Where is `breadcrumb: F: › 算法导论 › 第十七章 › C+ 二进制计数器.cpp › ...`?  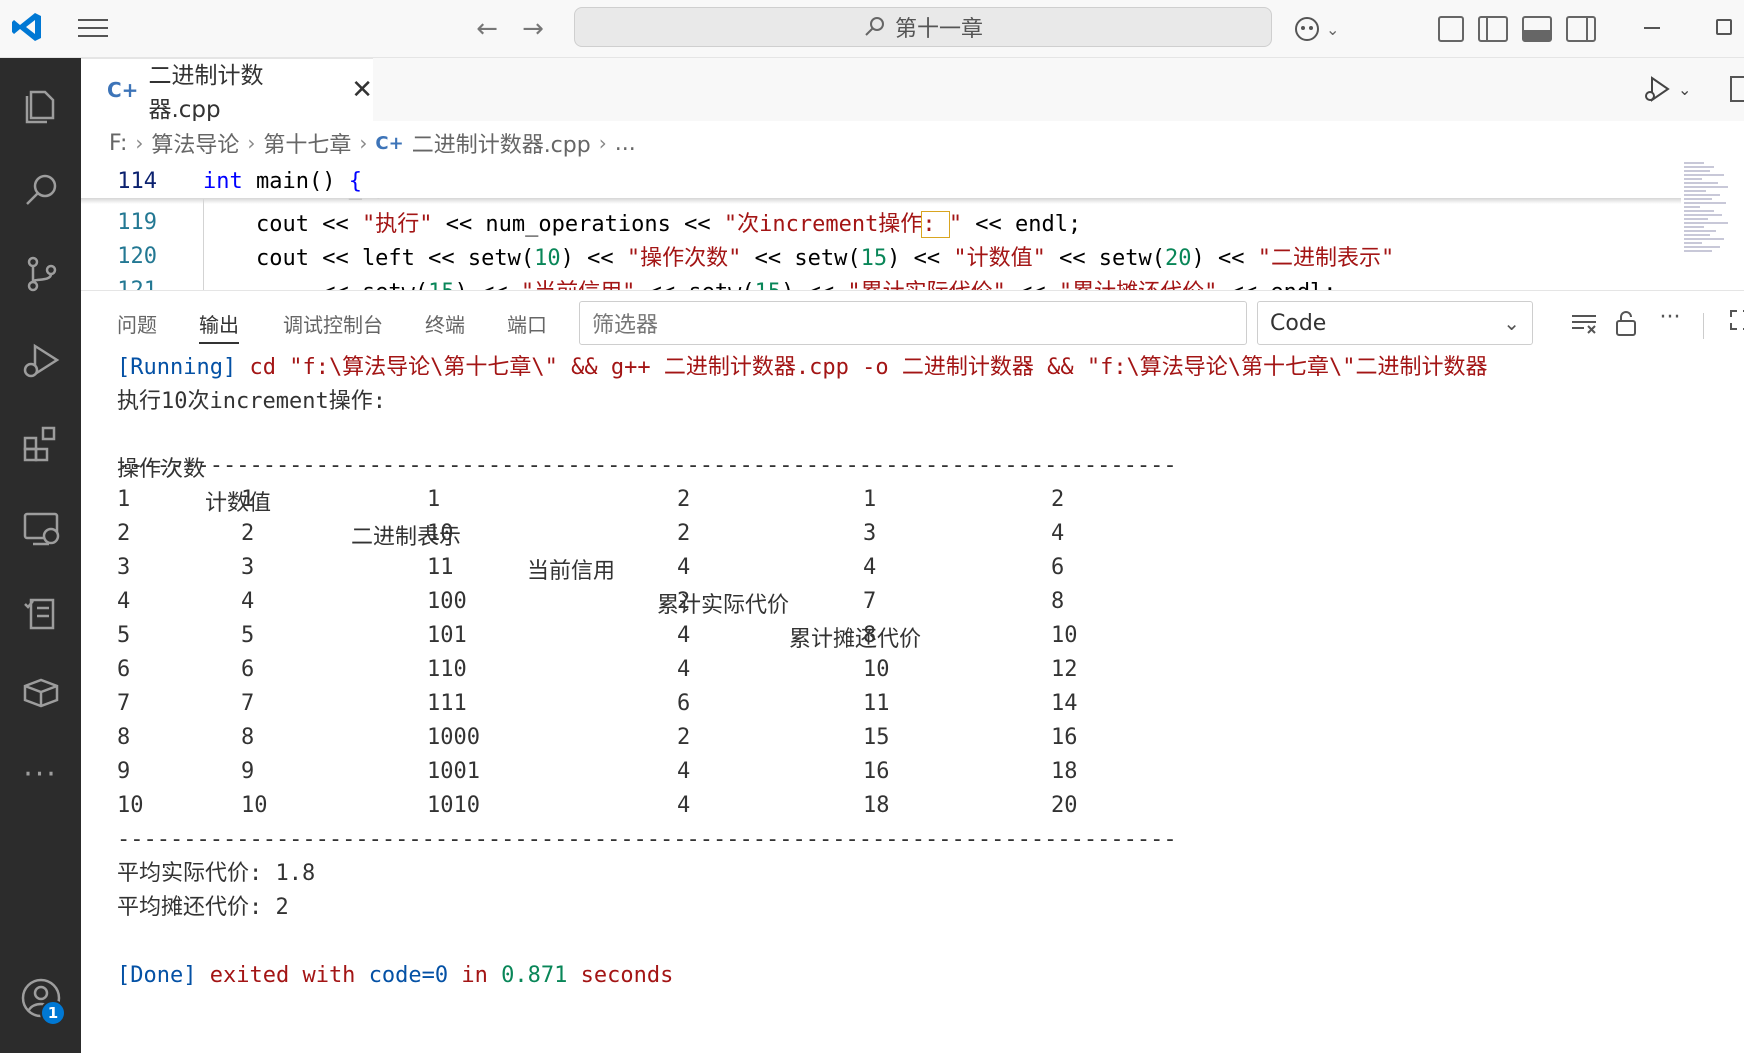 breadcrumb: F: › 算法导论 › 第十七章 › C+ 二进制计数器.cpp › ... is located at coordinates (912, 143).